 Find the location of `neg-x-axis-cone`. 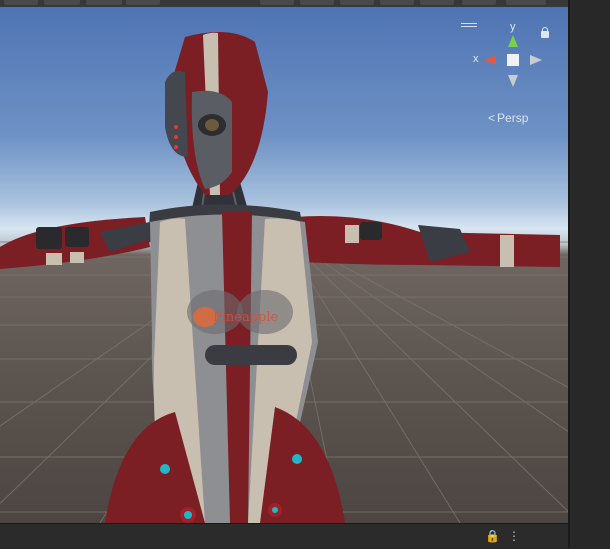

neg-x-axis-cone is located at coordinates (536, 60).